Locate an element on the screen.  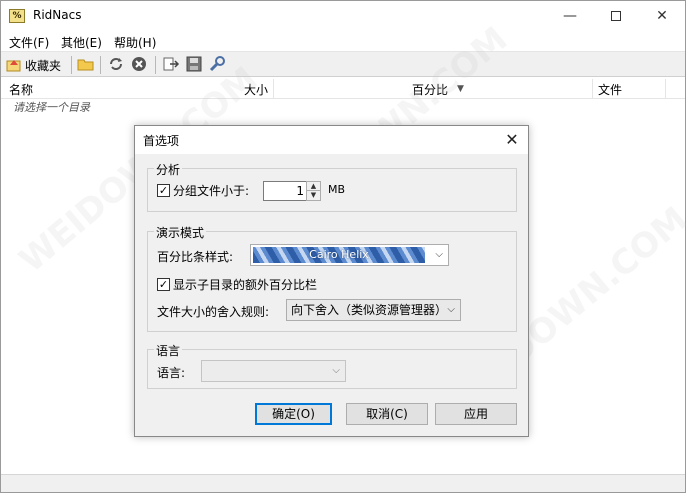
maximize-button is located at coordinates (616, 16).